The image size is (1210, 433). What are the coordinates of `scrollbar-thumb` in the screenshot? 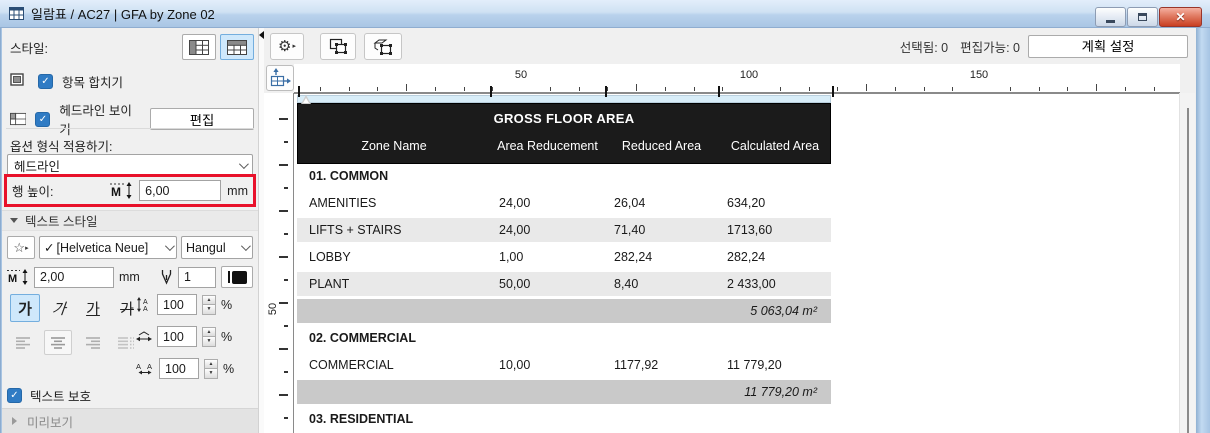 It's located at (1188, 270).